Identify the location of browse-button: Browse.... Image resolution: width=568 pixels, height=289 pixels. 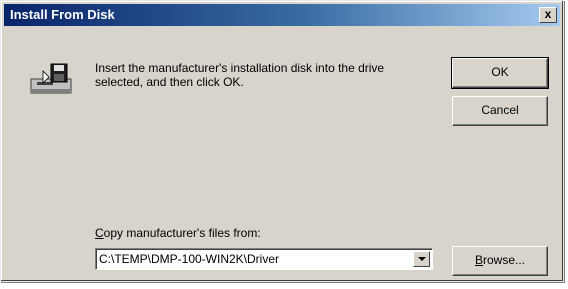
(500, 261).